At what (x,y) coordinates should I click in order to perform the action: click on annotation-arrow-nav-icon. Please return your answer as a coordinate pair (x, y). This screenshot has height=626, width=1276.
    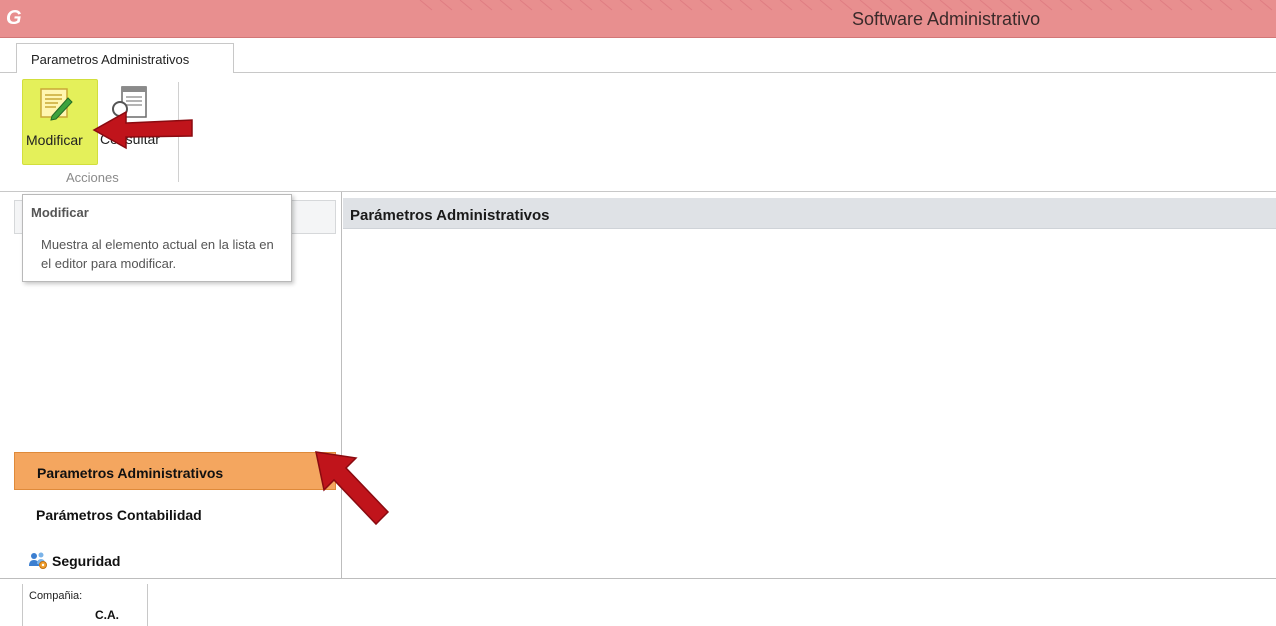
    Looking at the image, I should click on (352, 488).